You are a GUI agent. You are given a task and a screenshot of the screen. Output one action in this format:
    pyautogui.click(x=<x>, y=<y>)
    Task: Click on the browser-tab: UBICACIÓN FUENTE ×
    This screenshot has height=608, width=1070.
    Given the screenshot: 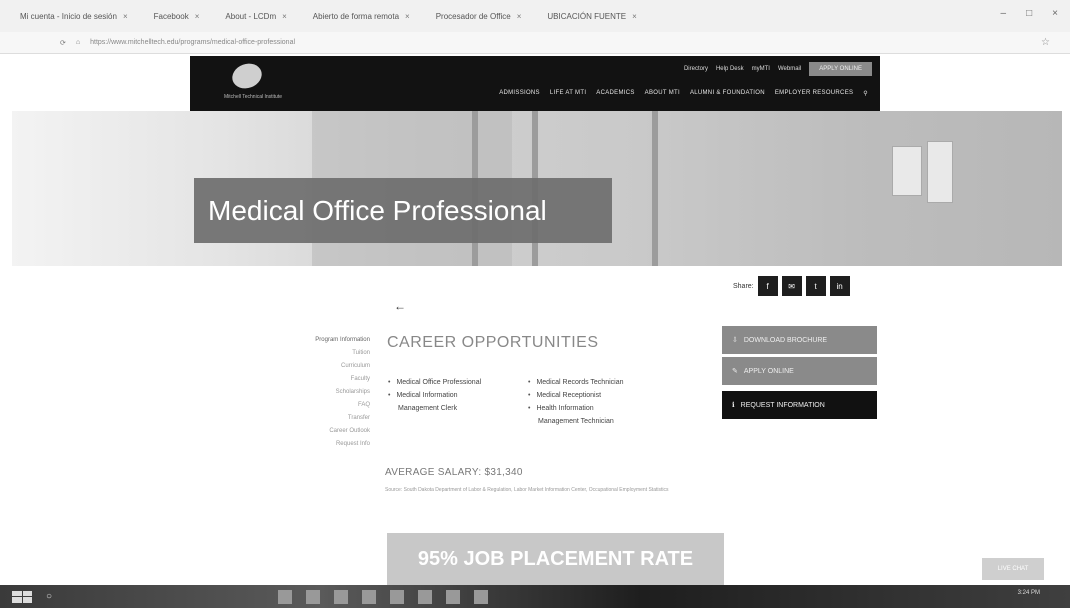 What is the action you would take?
    pyautogui.click(x=591, y=16)
    